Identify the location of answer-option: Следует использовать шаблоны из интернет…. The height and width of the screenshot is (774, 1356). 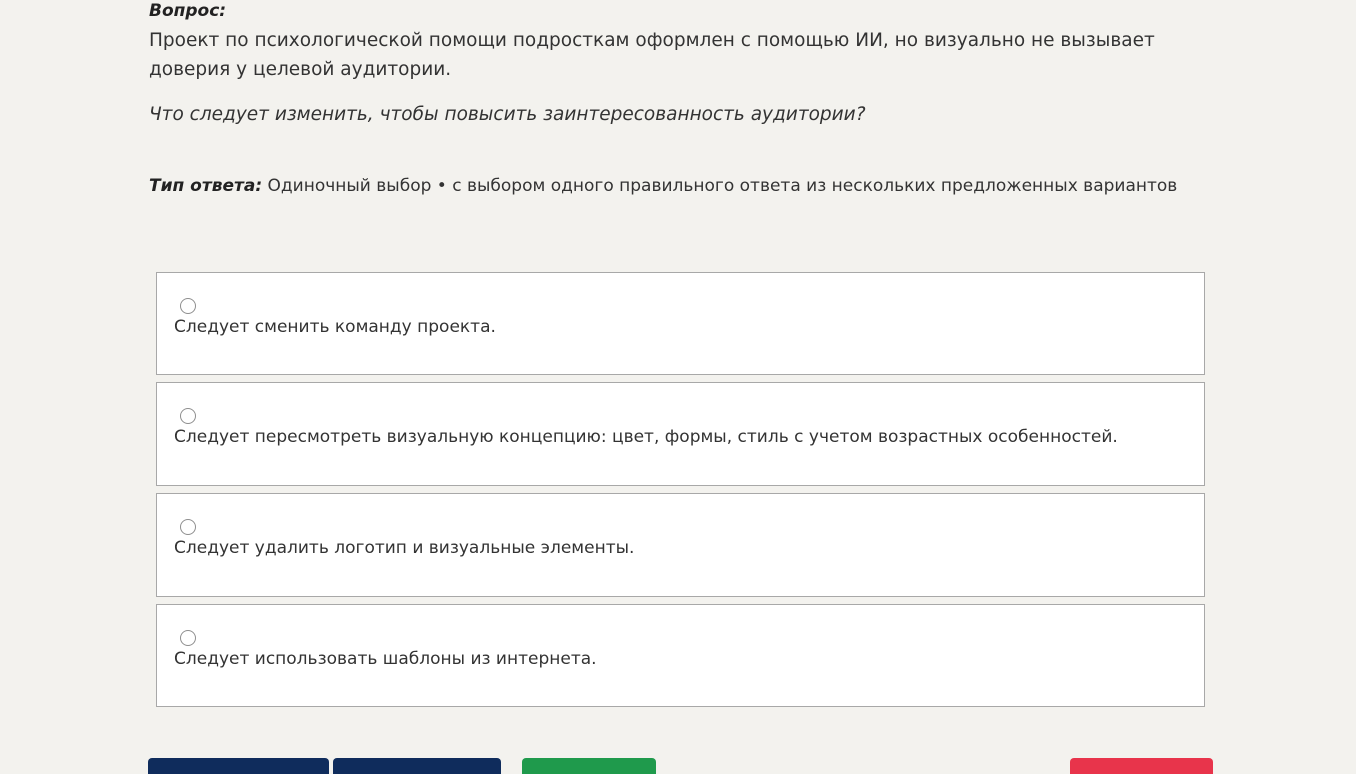
(680, 655).